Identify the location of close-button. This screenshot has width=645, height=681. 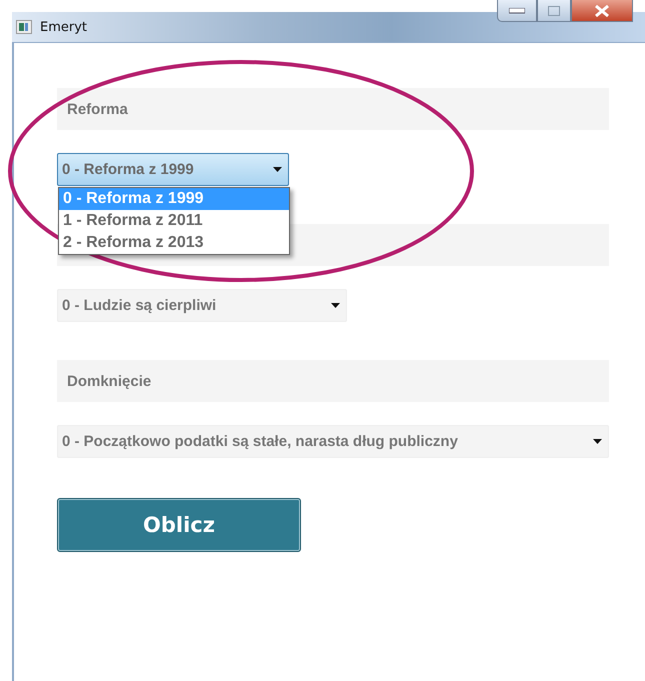
(602, 11).